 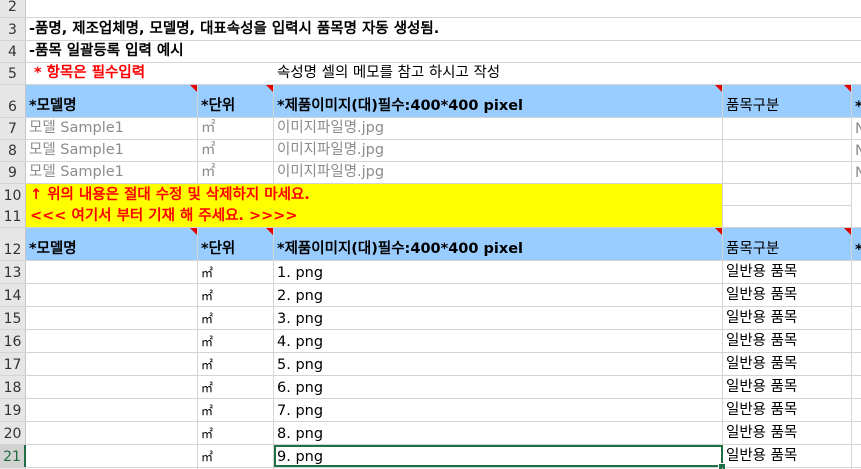 What do you see at coordinates (13, 272) in the screenshot?
I see `row-header: 13` at bounding box center [13, 272].